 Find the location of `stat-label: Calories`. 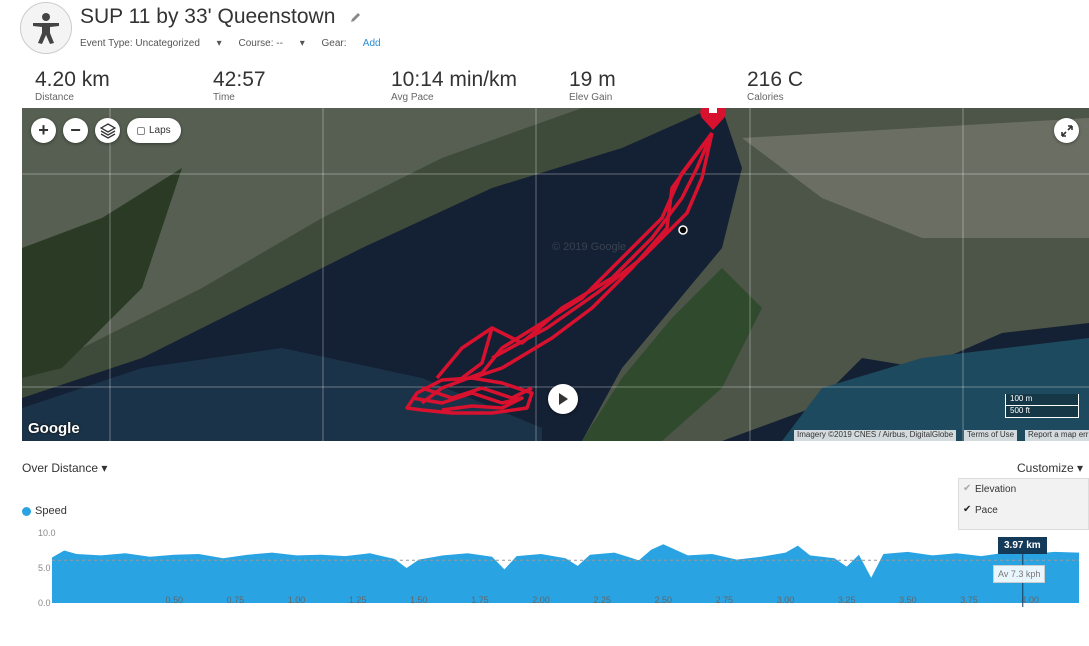

stat-label: Calories is located at coordinates (765, 97).